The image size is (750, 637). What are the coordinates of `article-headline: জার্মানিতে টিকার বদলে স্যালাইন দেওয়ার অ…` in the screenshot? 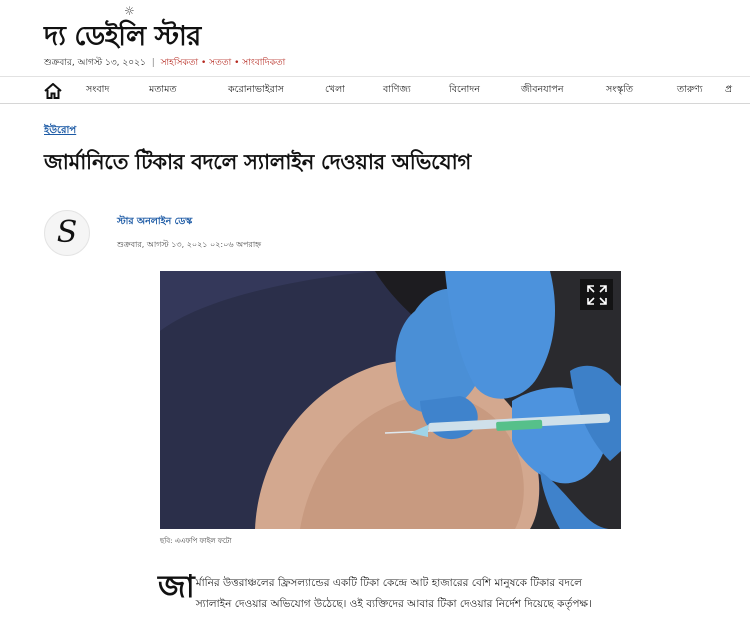 It's located at (257, 162).